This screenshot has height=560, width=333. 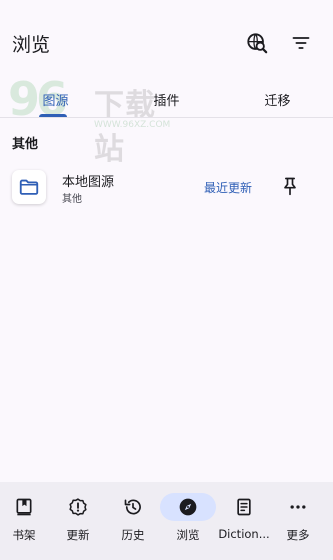 I want to click on more-icon, so click(x=298, y=507).